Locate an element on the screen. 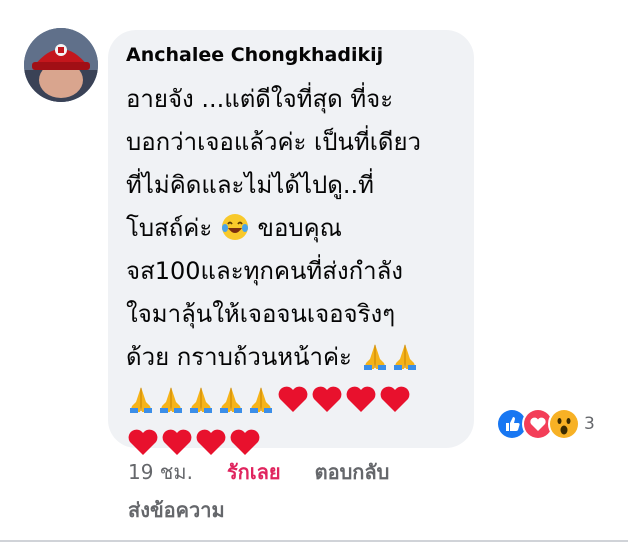  comment-line: จส100และทุกคนที่ส่งกำลัง is located at coordinates (265, 271).